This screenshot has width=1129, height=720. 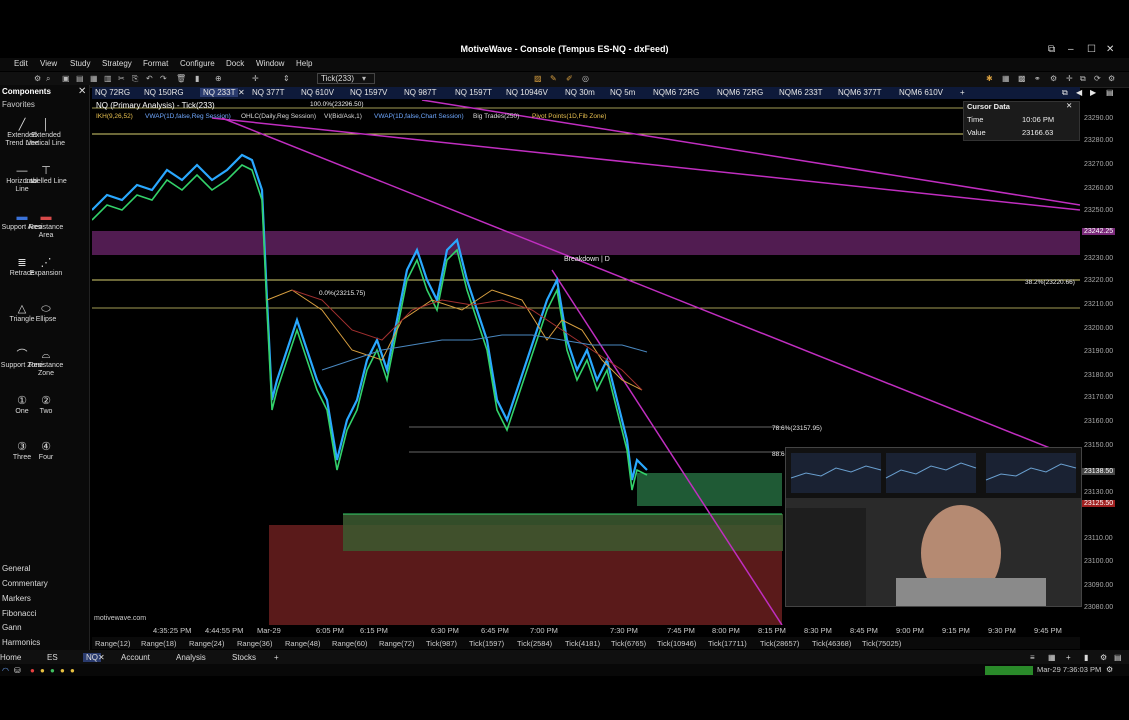 What do you see at coordinates (368, 92) in the screenshot?
I see `tab-nq-1597v: NQ 1597V` at bounding box center [368, 92].